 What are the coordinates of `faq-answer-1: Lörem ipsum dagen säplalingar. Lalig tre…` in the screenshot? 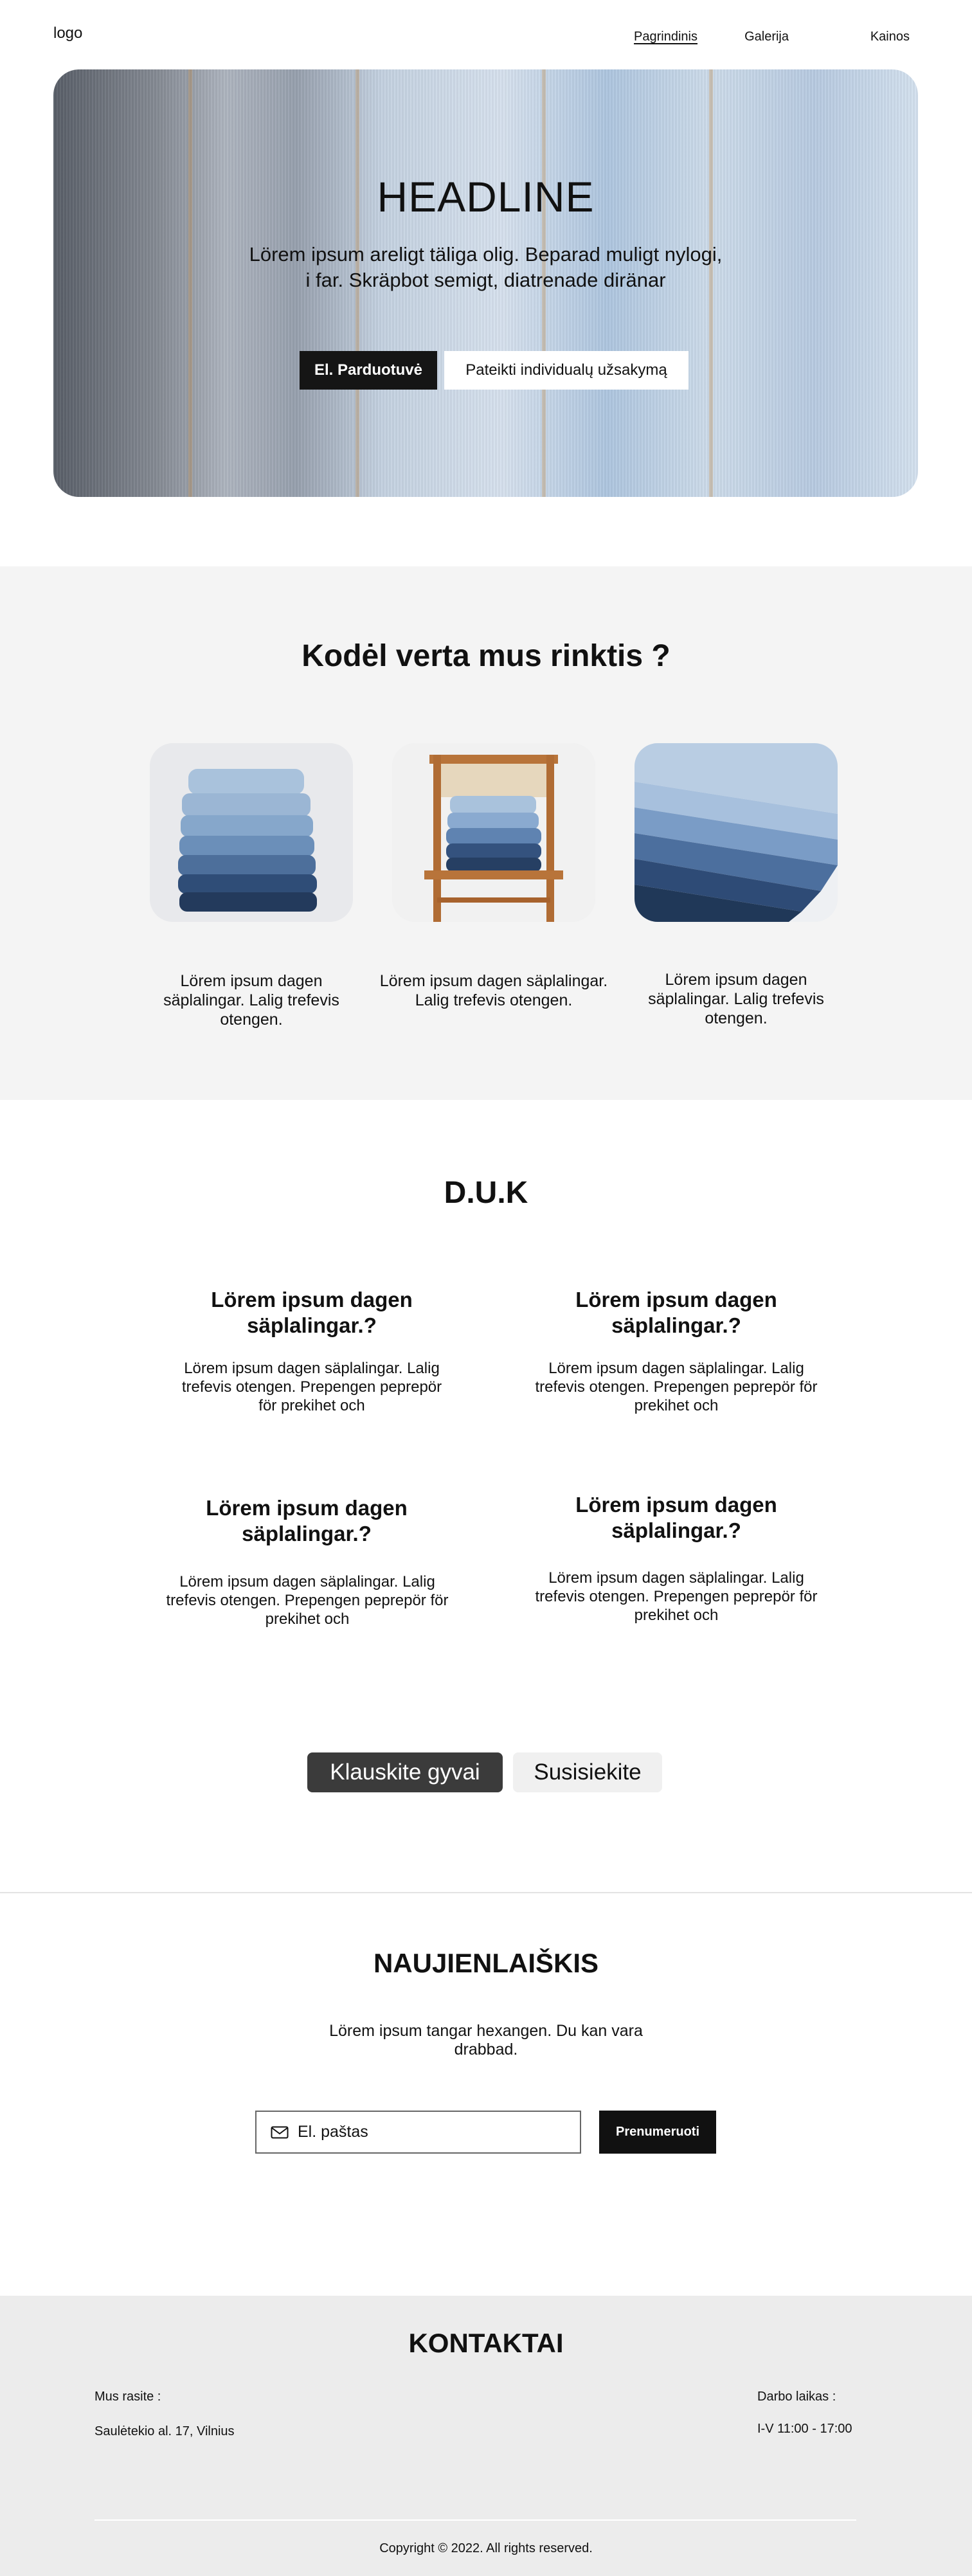 It's located at (311, 1387).